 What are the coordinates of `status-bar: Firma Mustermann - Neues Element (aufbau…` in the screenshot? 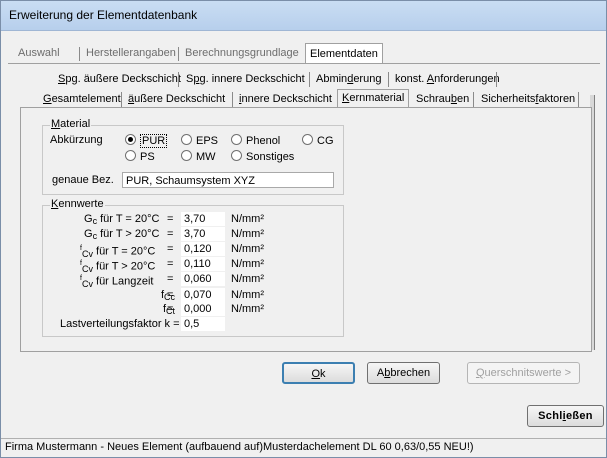 It's located at (303, 447).